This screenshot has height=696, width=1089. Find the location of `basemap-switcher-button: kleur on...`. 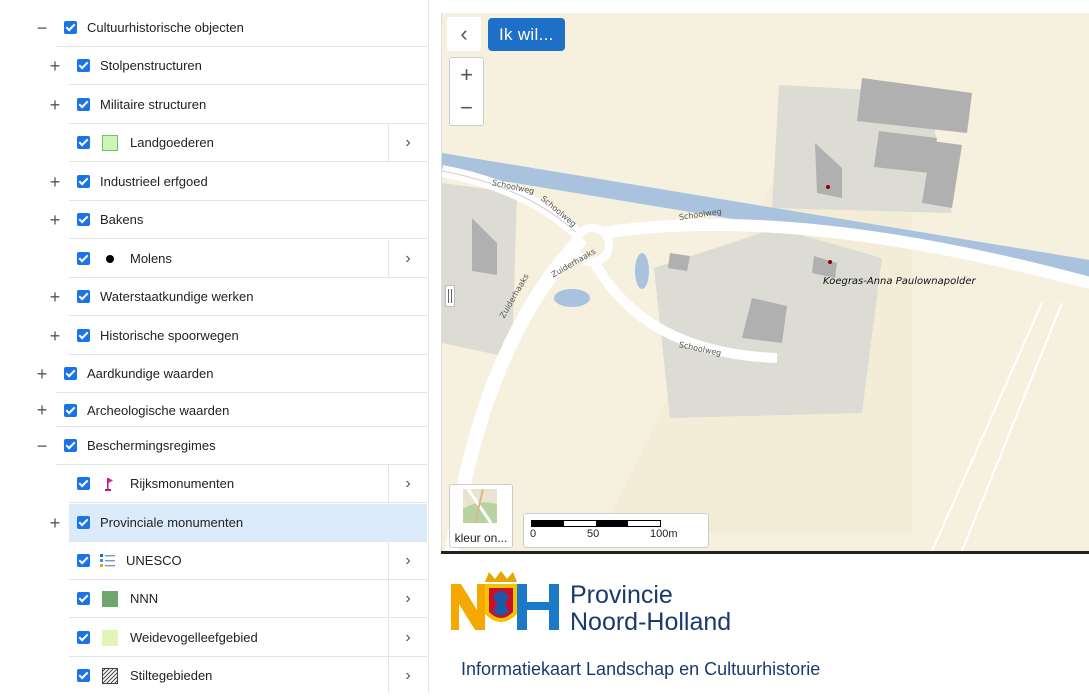

basemap-switcher-button: kleur on... is located at coordinates (481, 516).